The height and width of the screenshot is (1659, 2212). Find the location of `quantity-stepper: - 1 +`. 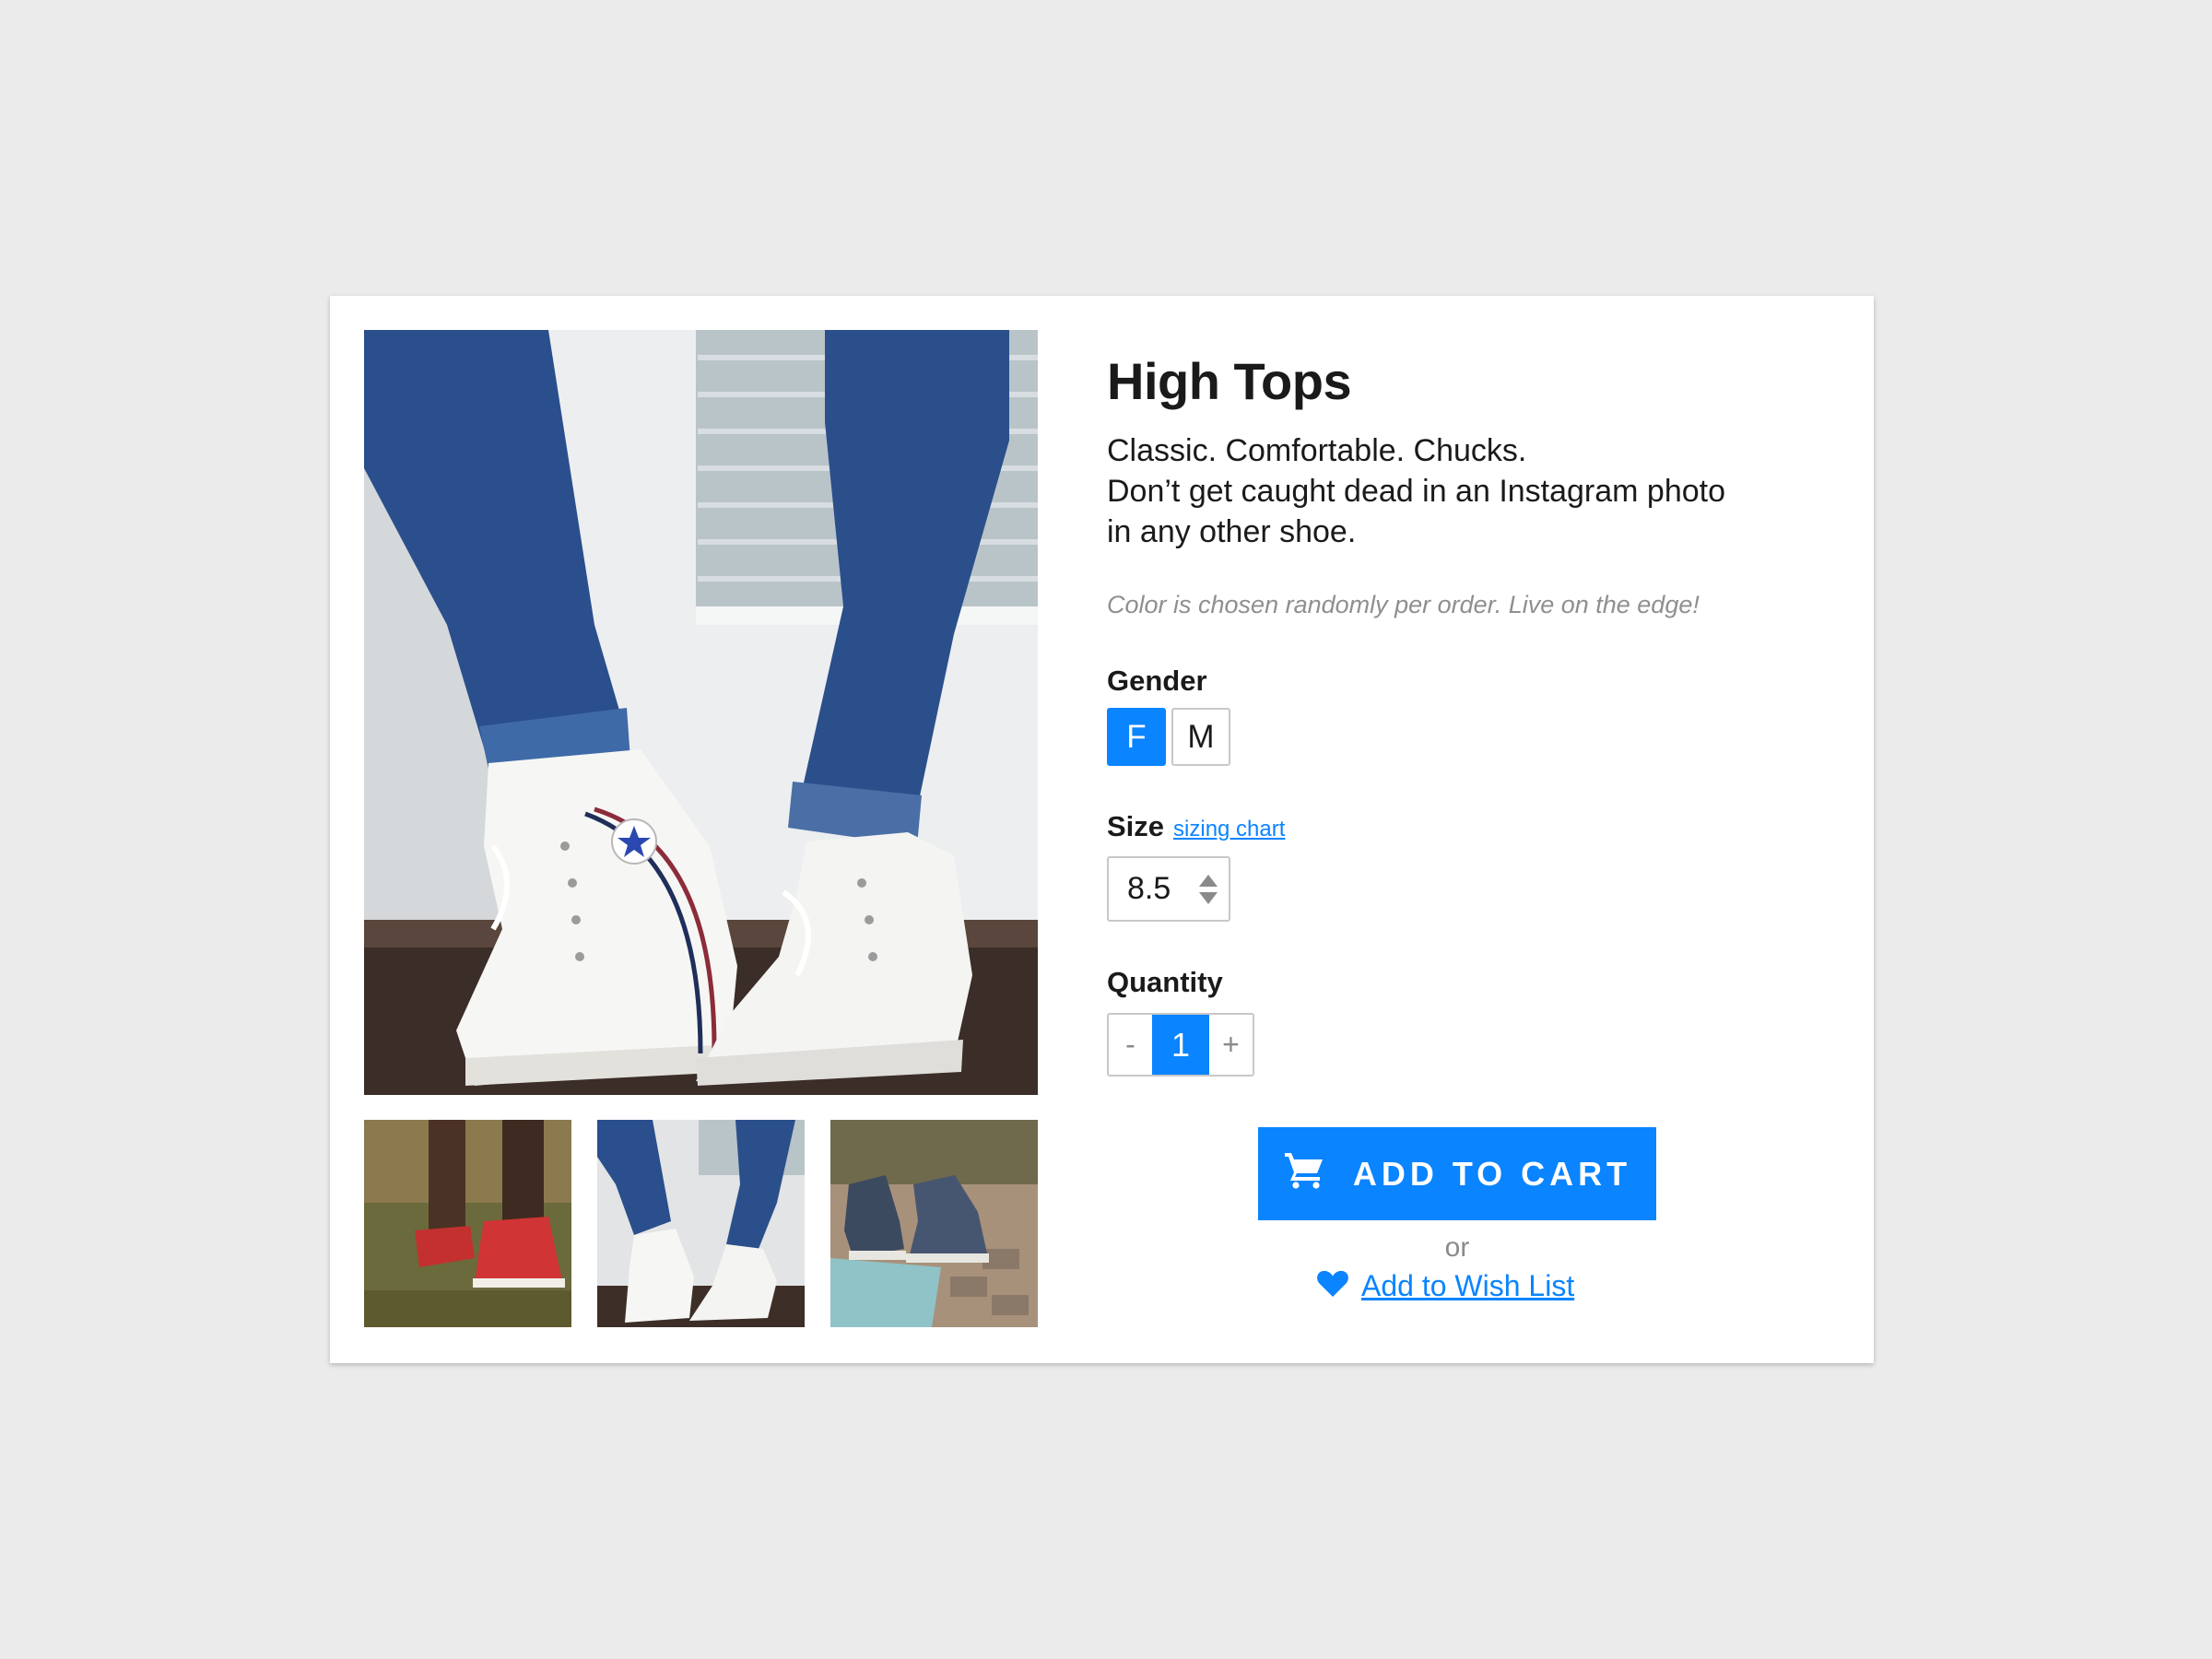

quantity-stepper: - 1 + is located at coordinates (1180, 1045).